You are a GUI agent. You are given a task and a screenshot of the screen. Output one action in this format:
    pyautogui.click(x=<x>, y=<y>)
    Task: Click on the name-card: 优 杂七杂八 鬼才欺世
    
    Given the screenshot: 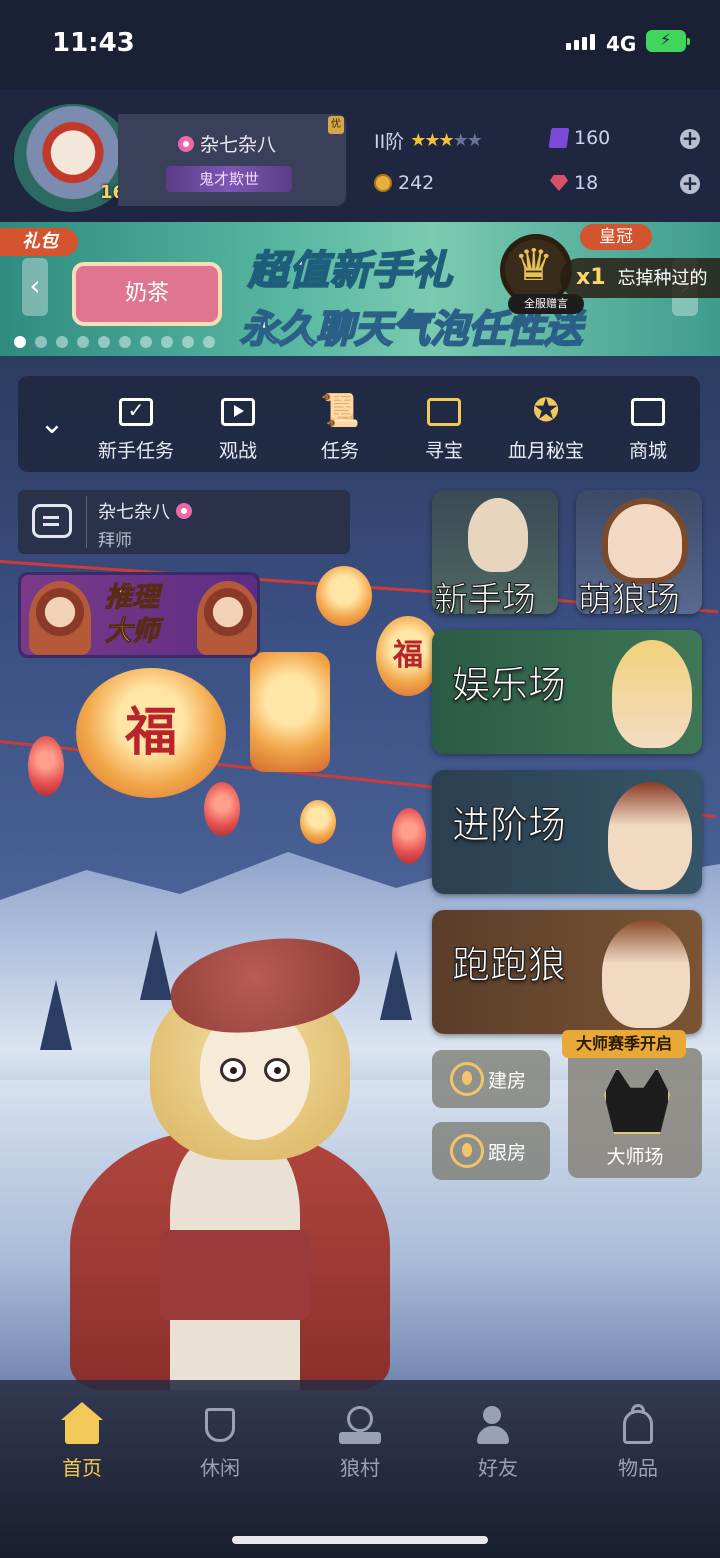 What is the action you would take?
    pyautogui.click(x=232, y=160)
    